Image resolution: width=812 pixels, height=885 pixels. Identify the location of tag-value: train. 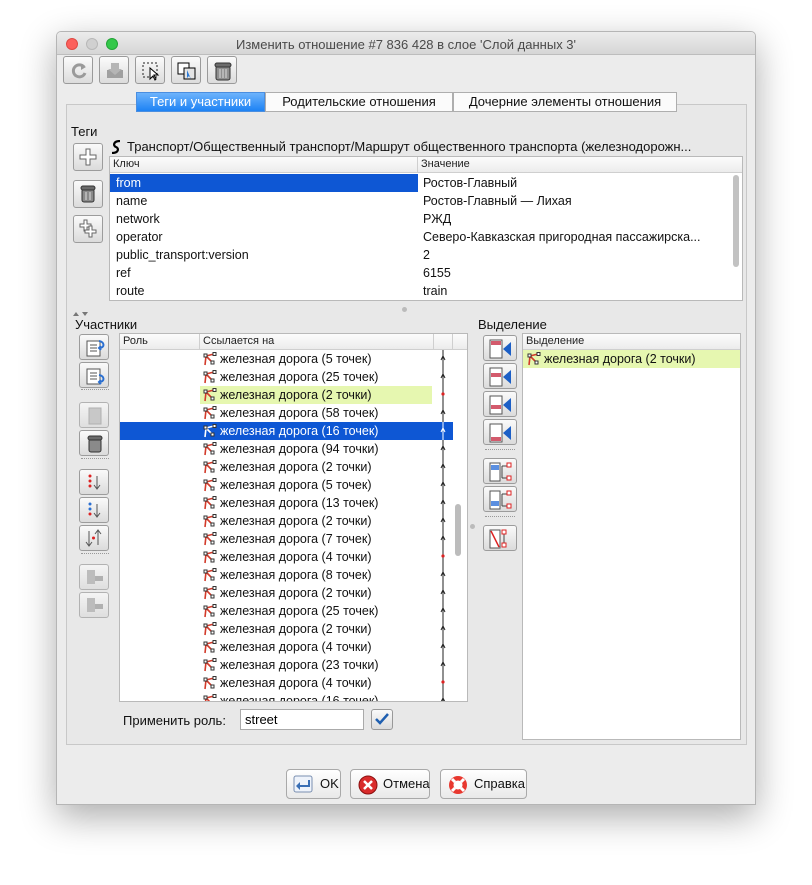
(575, 291).